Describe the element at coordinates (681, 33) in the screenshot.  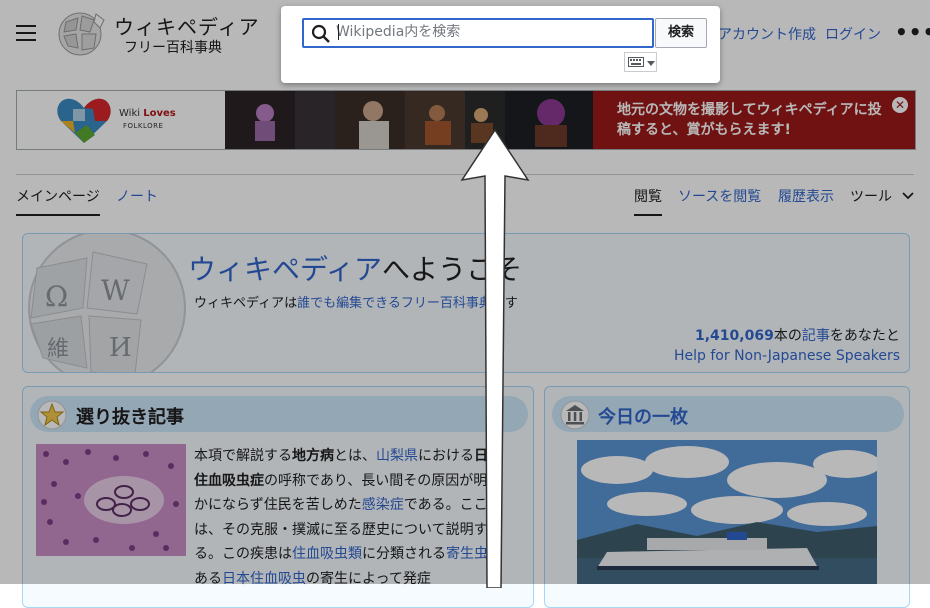
I see `search-button: 検索` at that location.